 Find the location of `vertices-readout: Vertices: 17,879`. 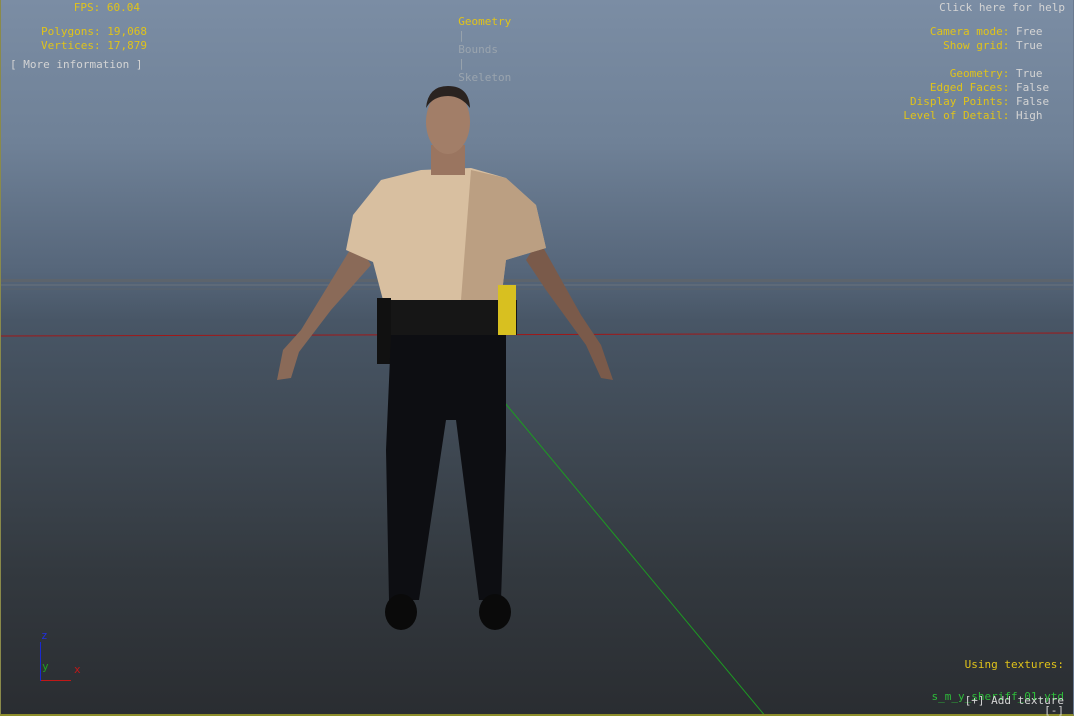

vertices-readout: Vertices: 17,879 is located at coordinates (94, 45).